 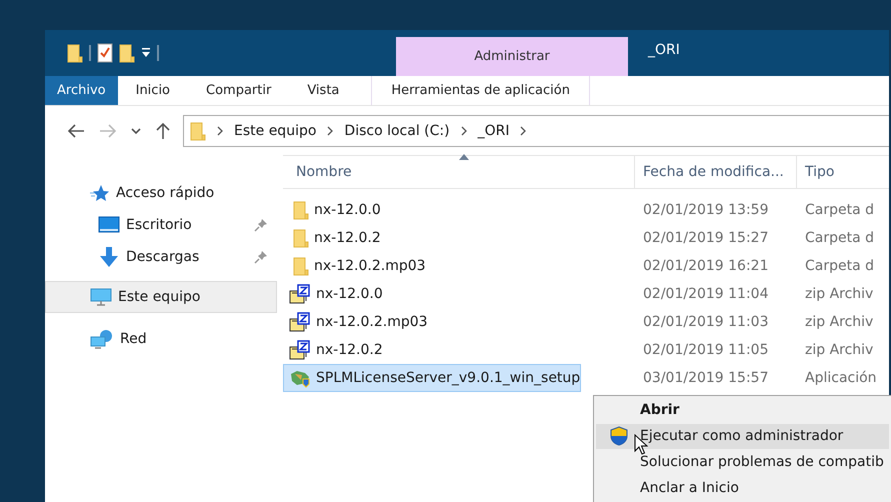 I want to click on column-header: Tipo, so click(x=843, y=172).